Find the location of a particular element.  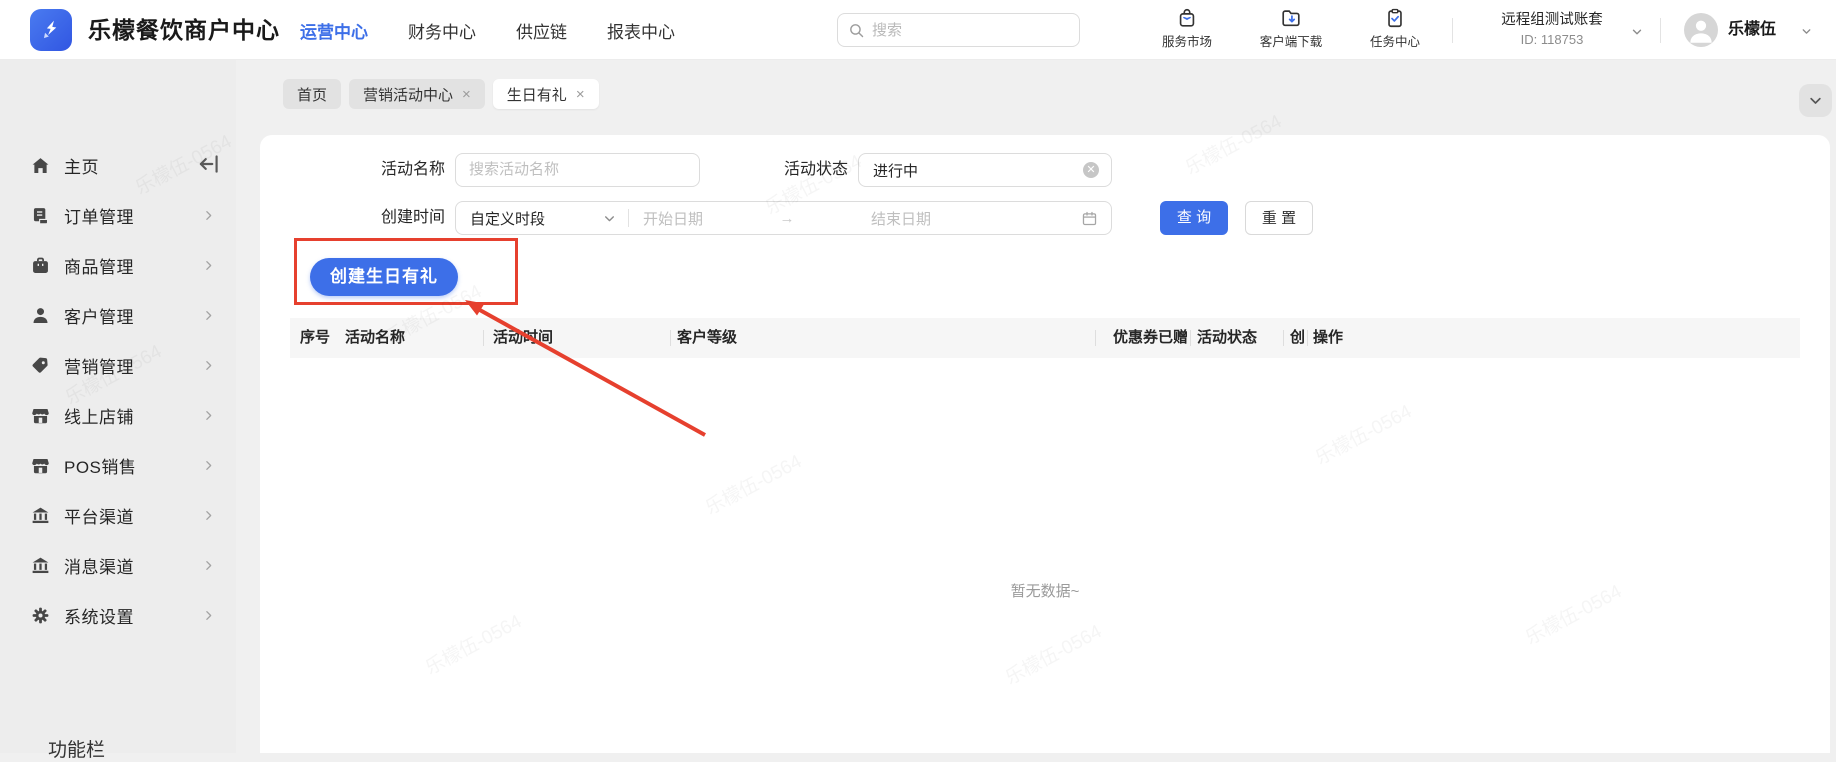

sidebar-item-platform-channel: 平台渠道 is located at coordinates (118, 515).